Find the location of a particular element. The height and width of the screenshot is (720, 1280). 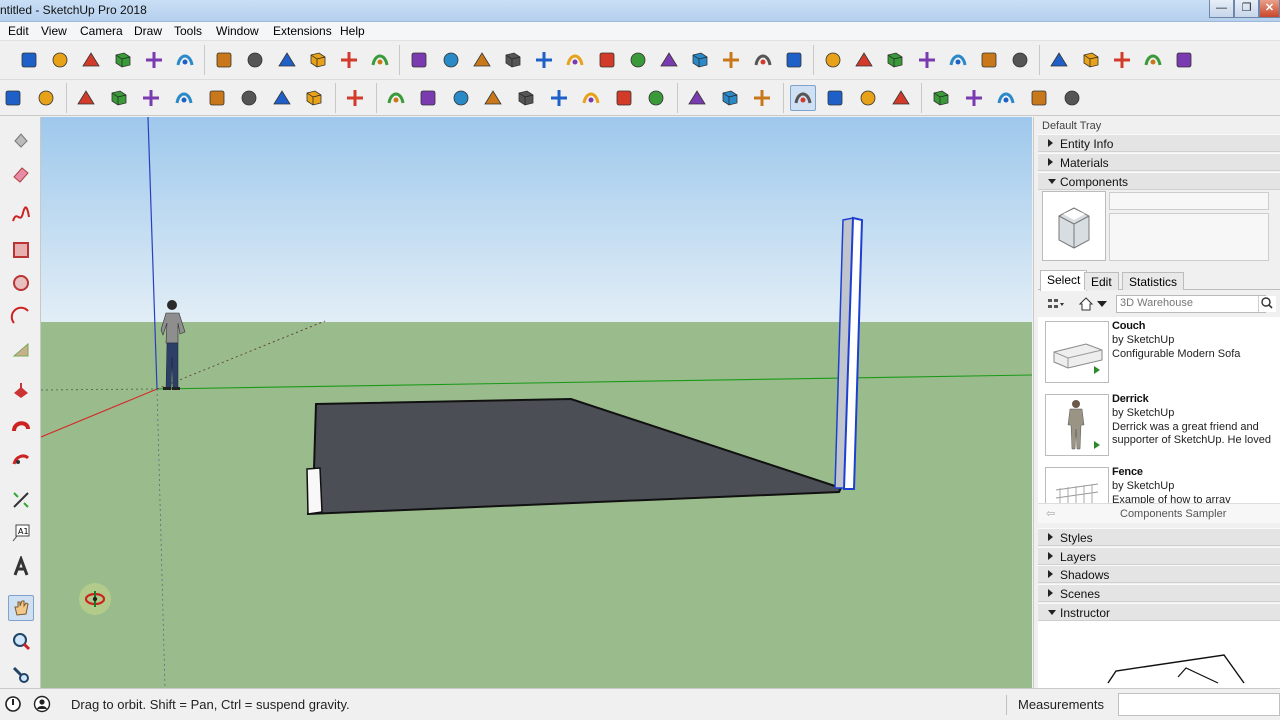

component-icon is located at coordinates (185, 60).